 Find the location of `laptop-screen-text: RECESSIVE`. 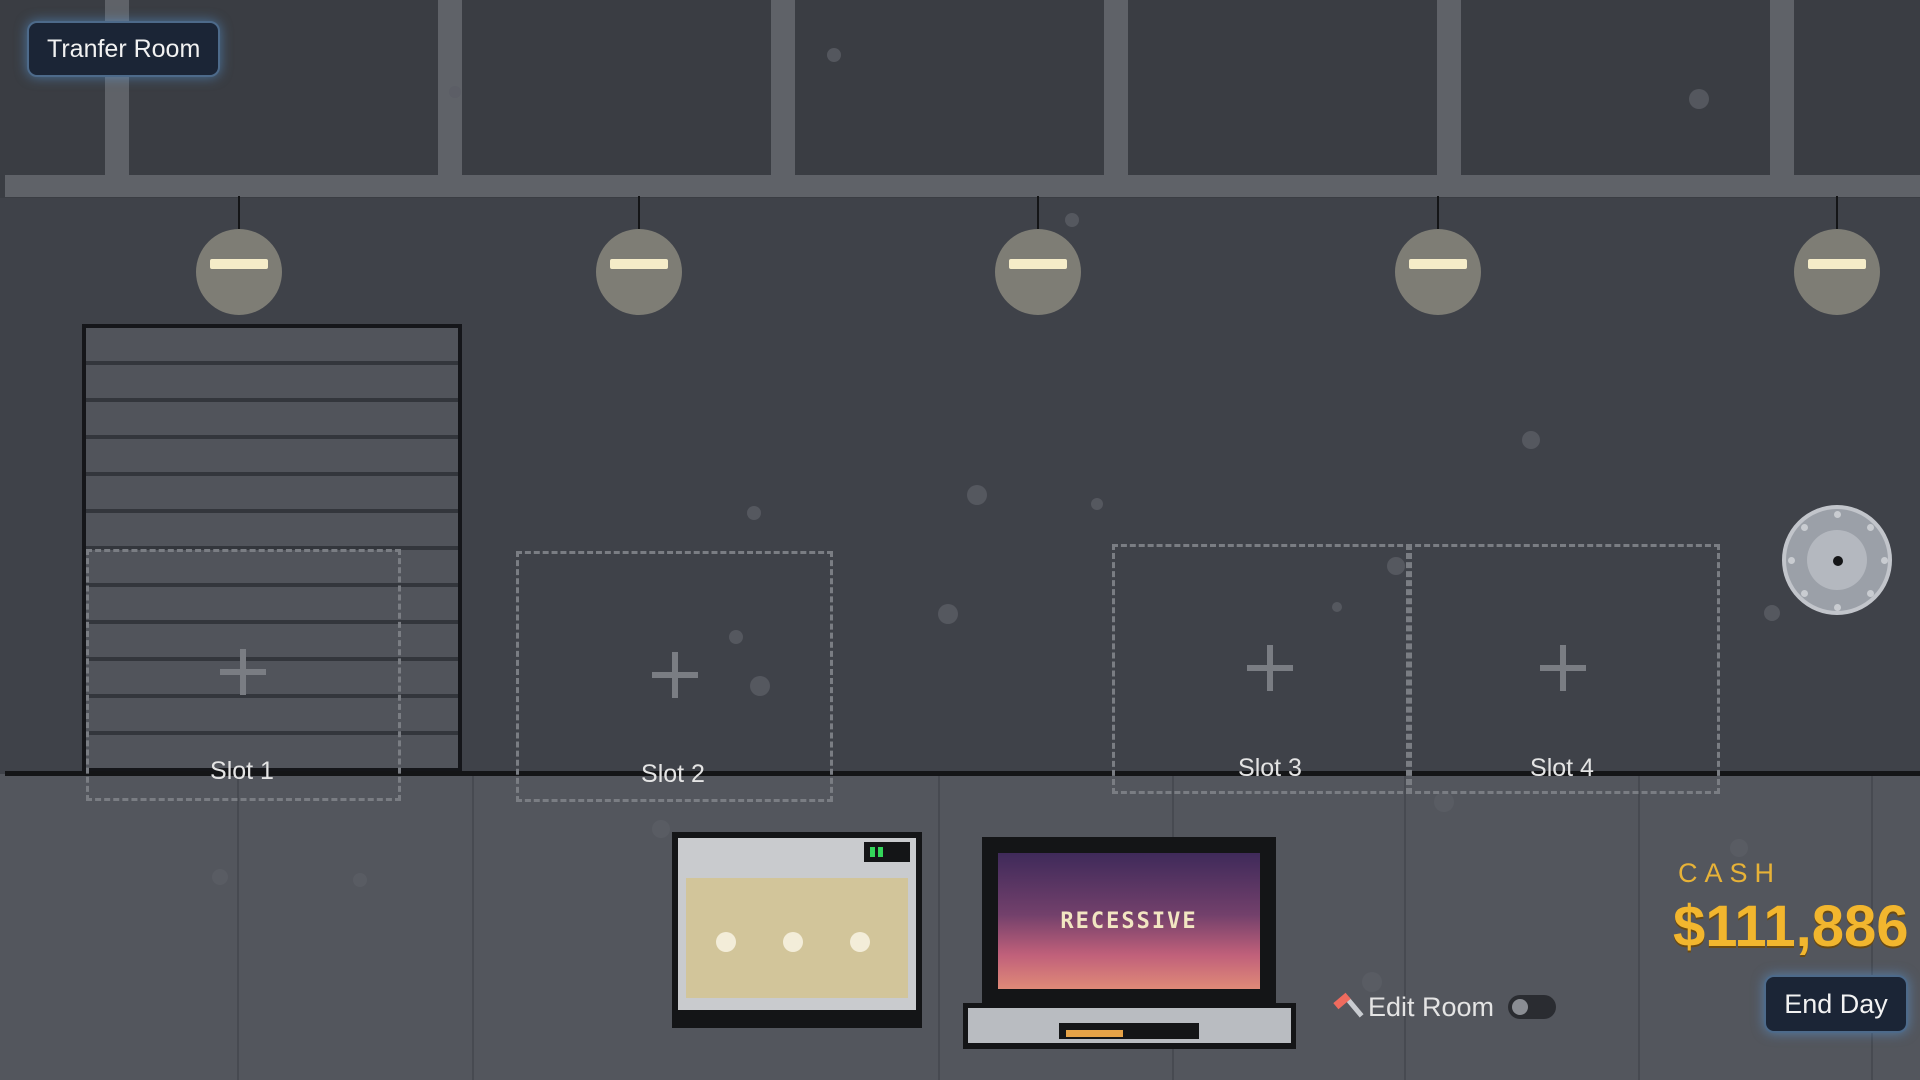

laptop-screen-text: RECESSIVE is located at coordinates (1129, 921).